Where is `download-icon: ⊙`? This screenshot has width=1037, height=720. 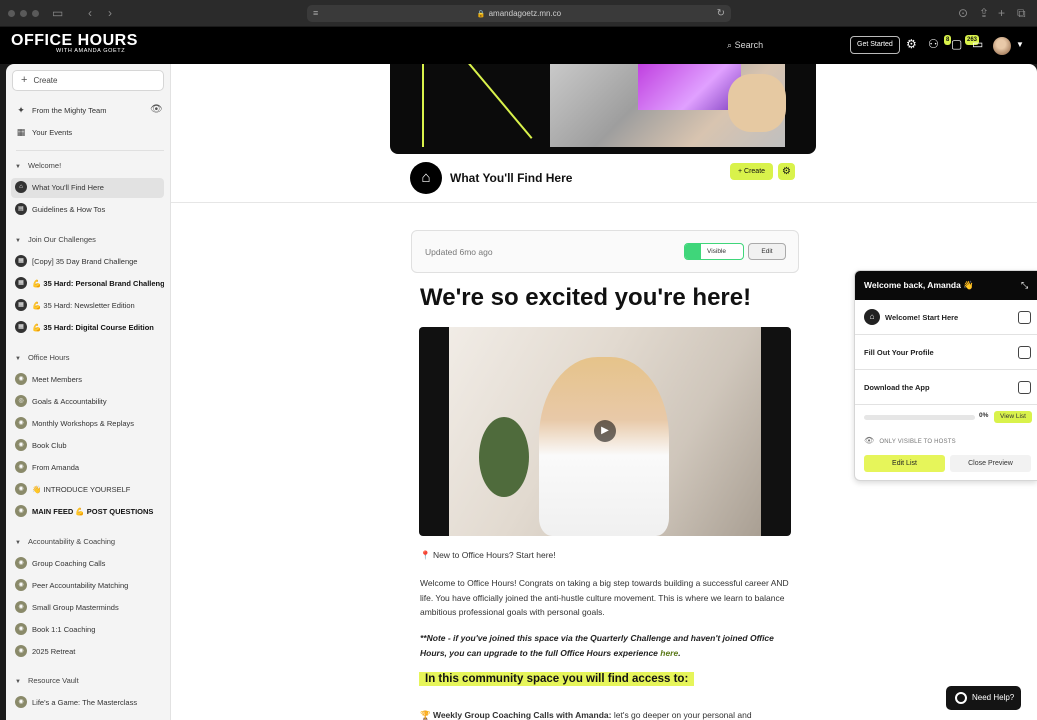 download-icon: ⊙ is located at coordinates (963, 13).